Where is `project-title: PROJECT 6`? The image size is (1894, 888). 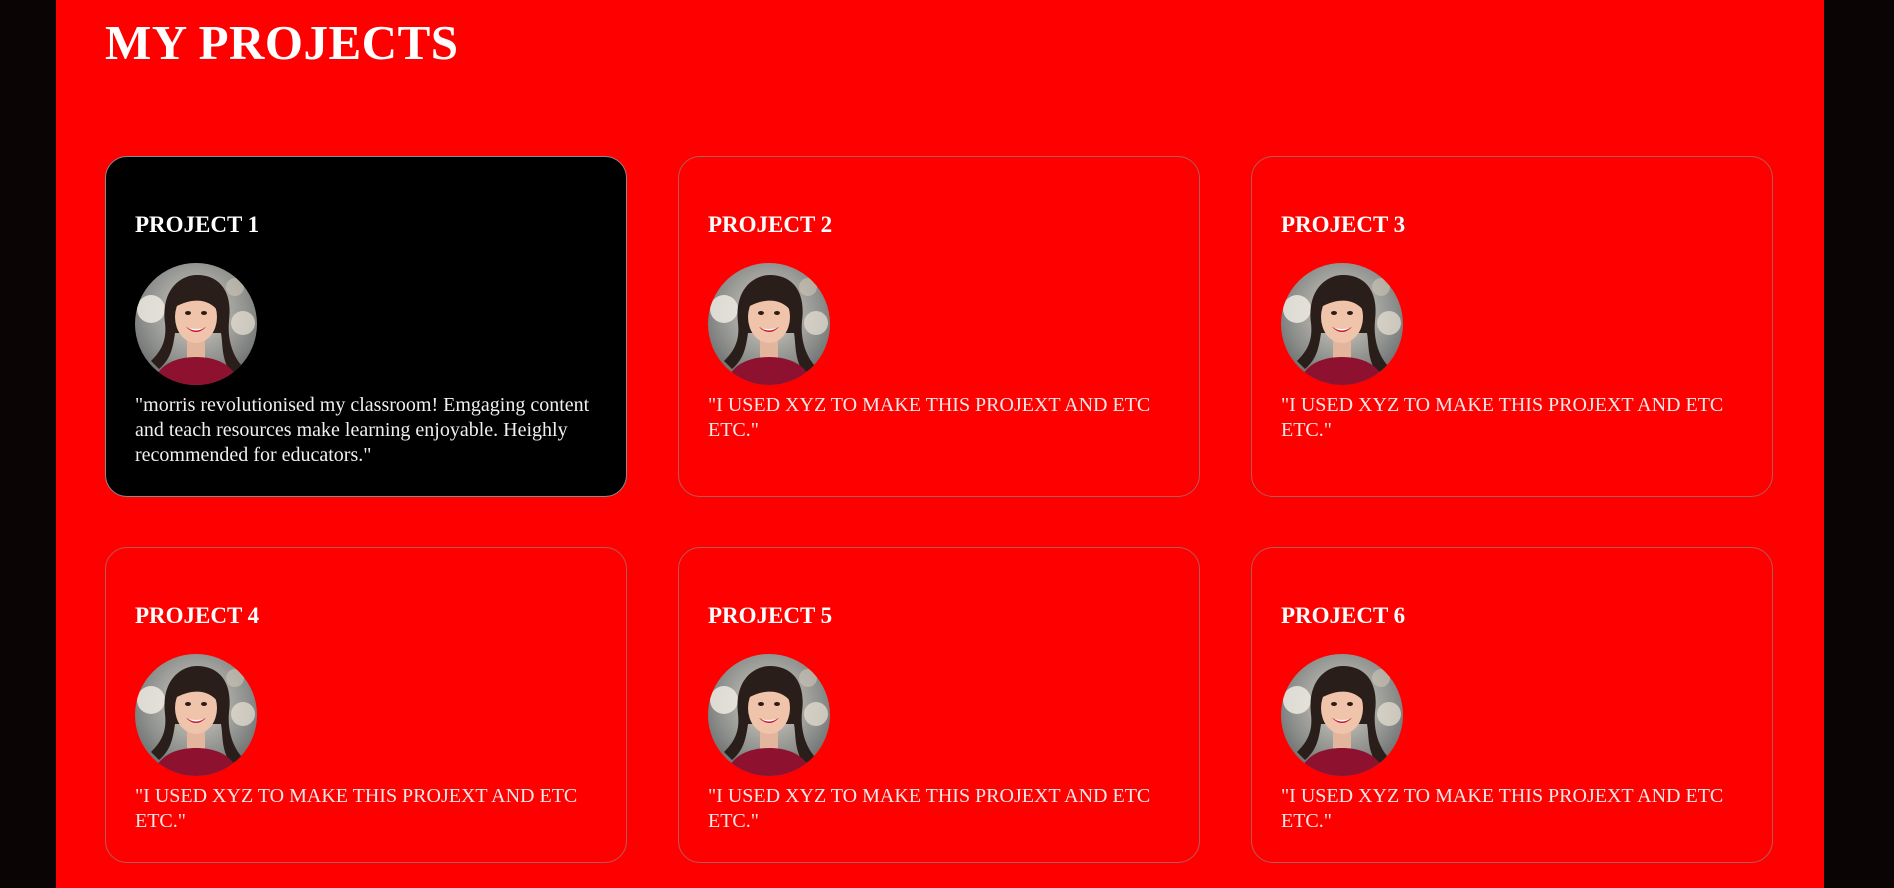 project-title: PROJECT 6 is located at coordinates (1343, 615).